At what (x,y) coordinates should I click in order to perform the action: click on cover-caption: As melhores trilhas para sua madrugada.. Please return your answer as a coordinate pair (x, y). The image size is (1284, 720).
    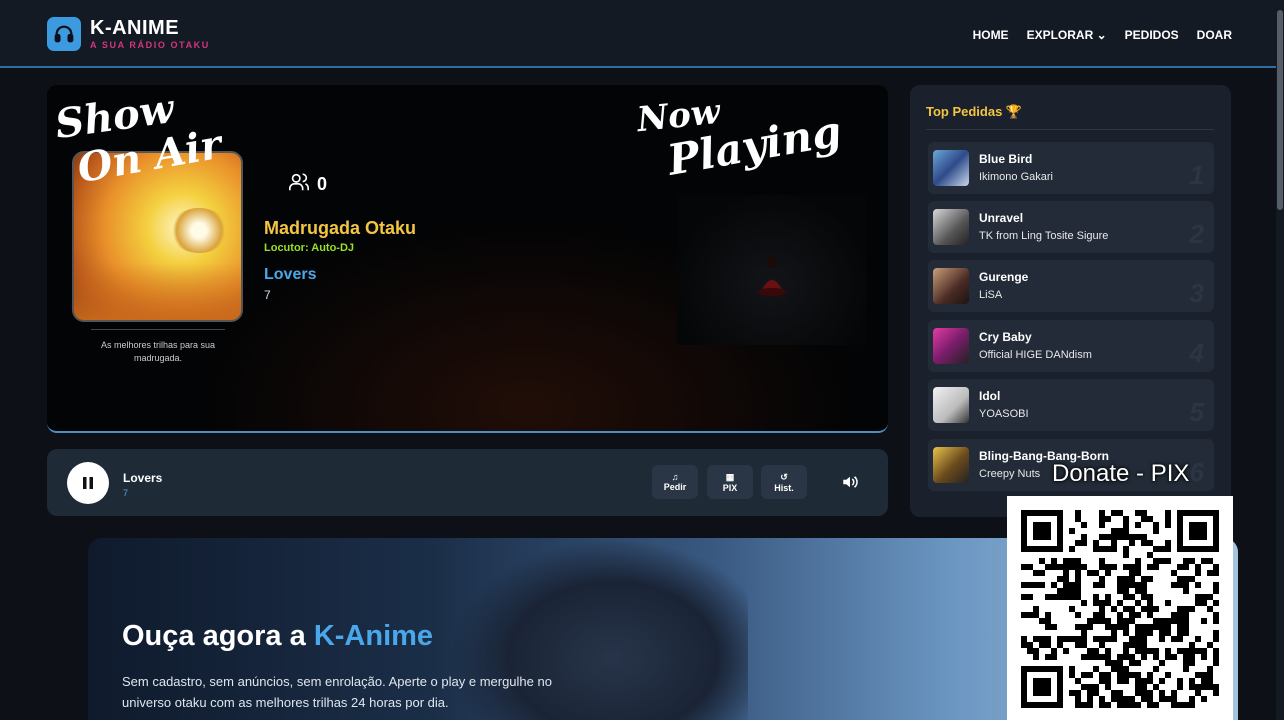
    Looking at the image, I should click on (158, 351).